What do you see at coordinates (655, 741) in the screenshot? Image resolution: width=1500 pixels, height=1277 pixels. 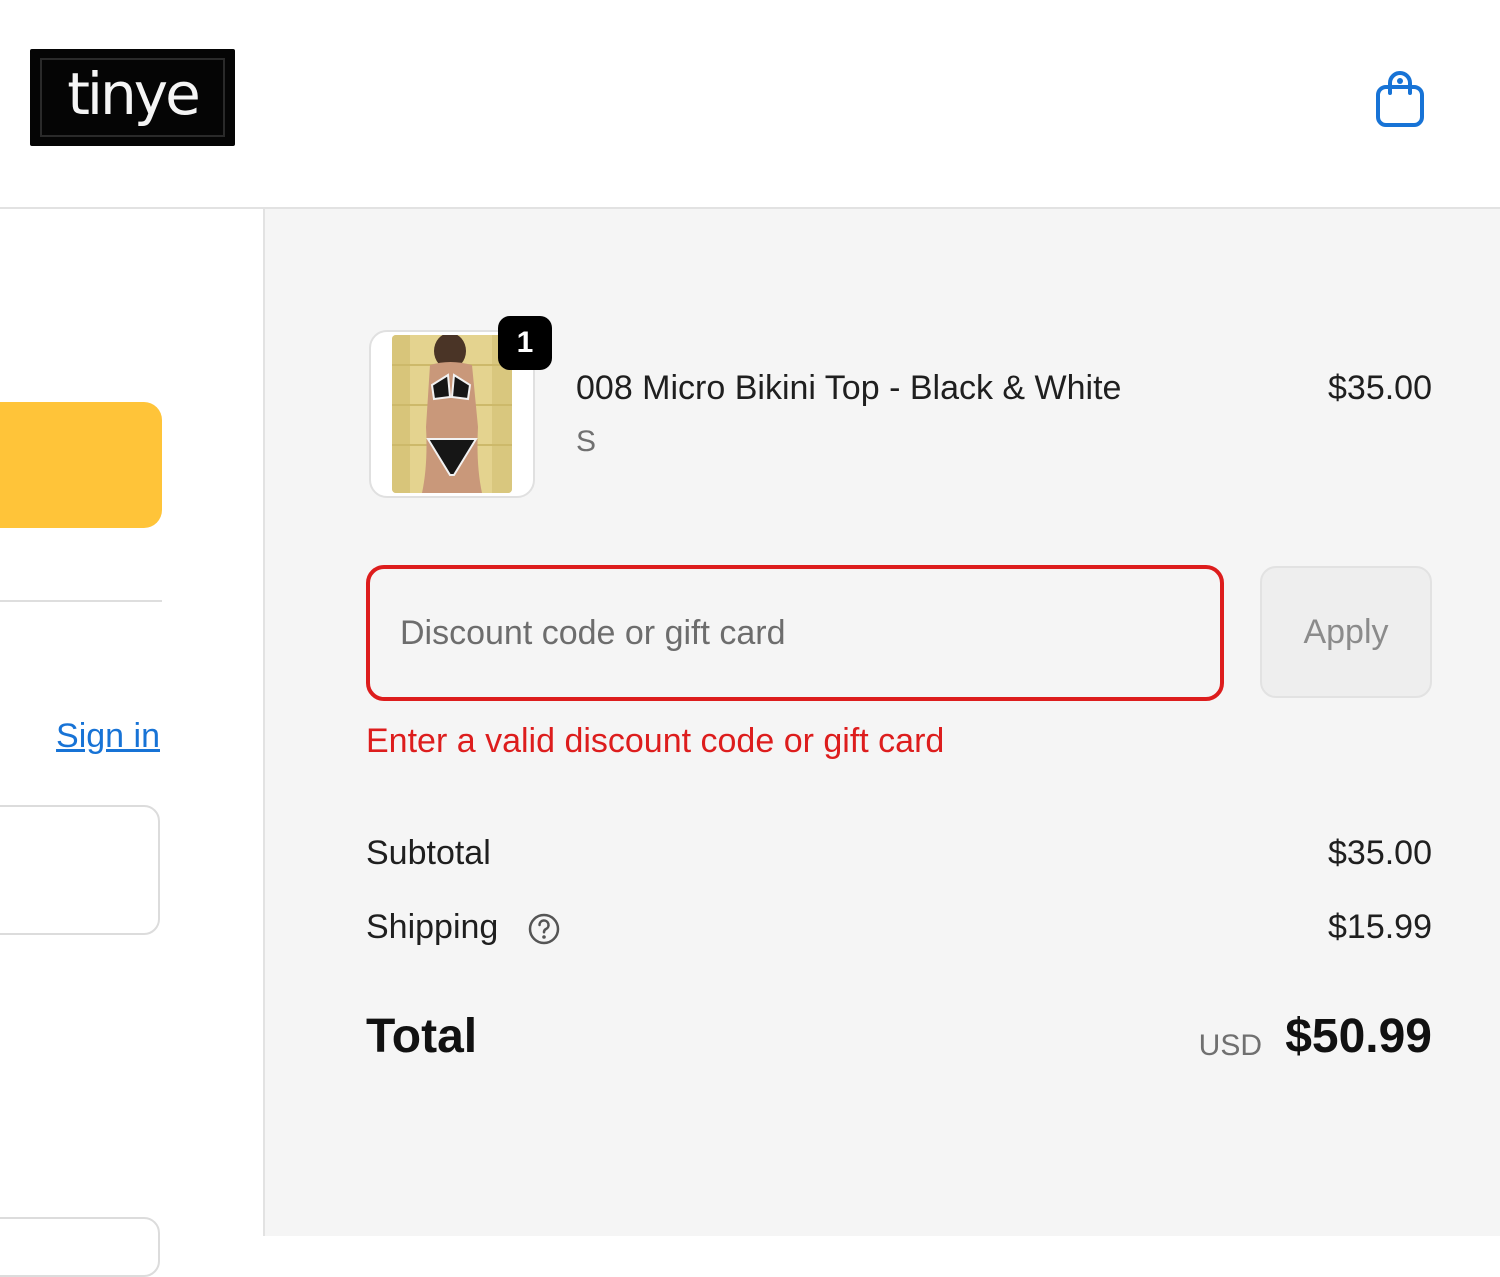 I see `discount-error-message: Enter a valid discount code or gift card` at bounding box center [655, 741].